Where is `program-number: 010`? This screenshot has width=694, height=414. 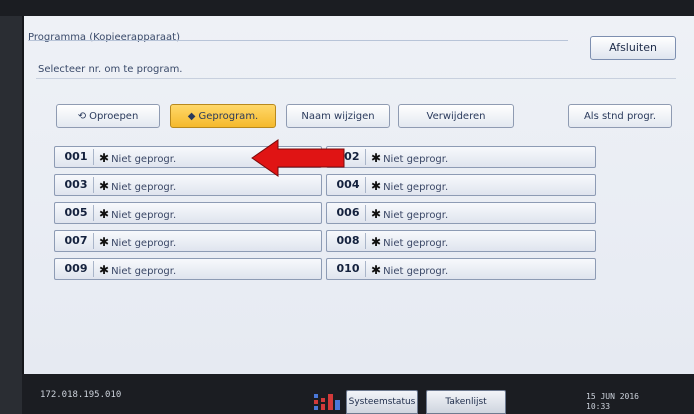 program-number: 010 is located at coordinates (348, 269).